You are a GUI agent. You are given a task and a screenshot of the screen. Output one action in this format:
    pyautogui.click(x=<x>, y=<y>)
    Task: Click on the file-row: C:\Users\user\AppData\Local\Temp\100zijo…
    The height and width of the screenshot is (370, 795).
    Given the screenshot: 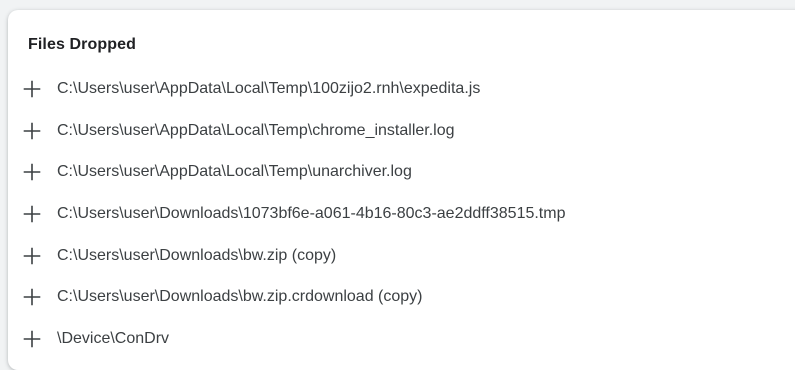 What is the action you would take?
    pyautogui.click(x=401, y=89)
    